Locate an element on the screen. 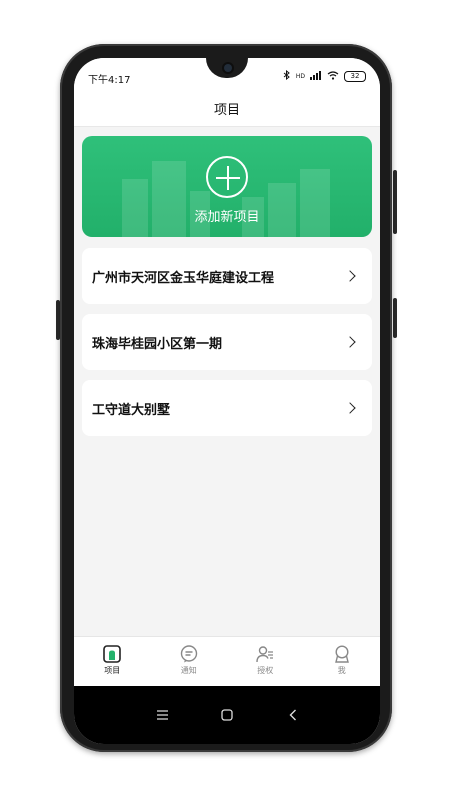 This screenshot has width=450, height=800. back-icon is located at coordinates (292, 715).